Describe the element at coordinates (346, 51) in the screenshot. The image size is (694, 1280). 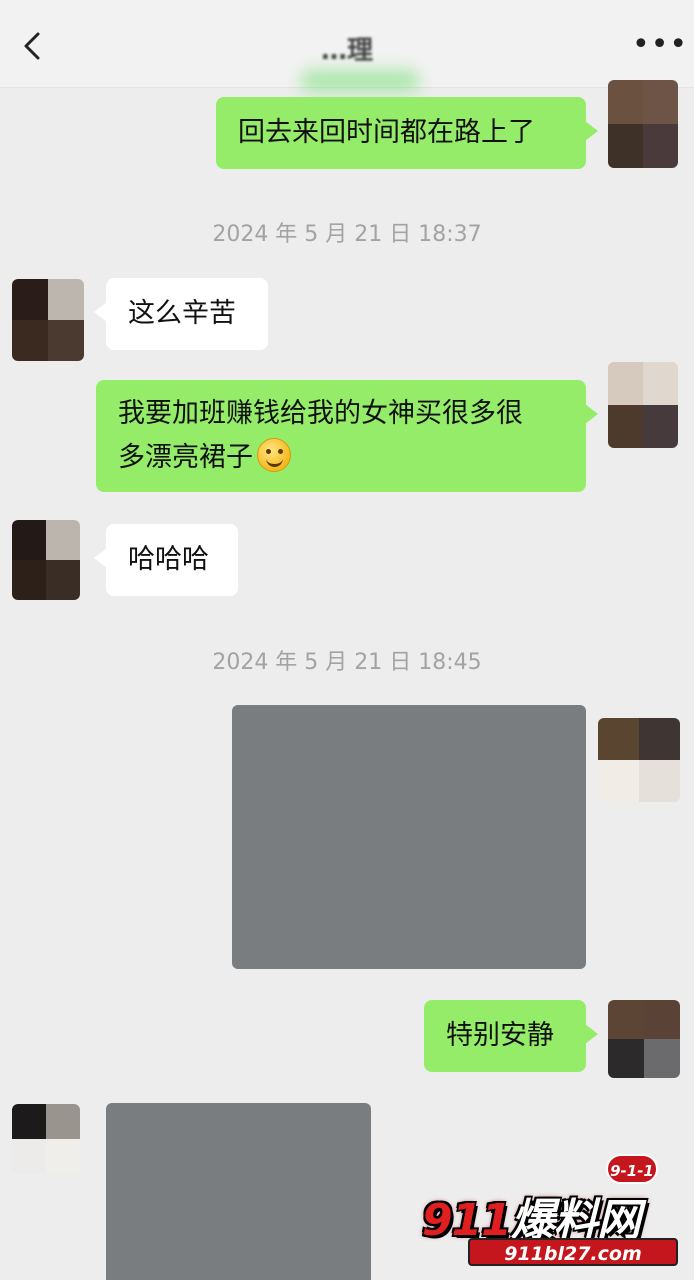
I see `chat-title: …理` at that location.